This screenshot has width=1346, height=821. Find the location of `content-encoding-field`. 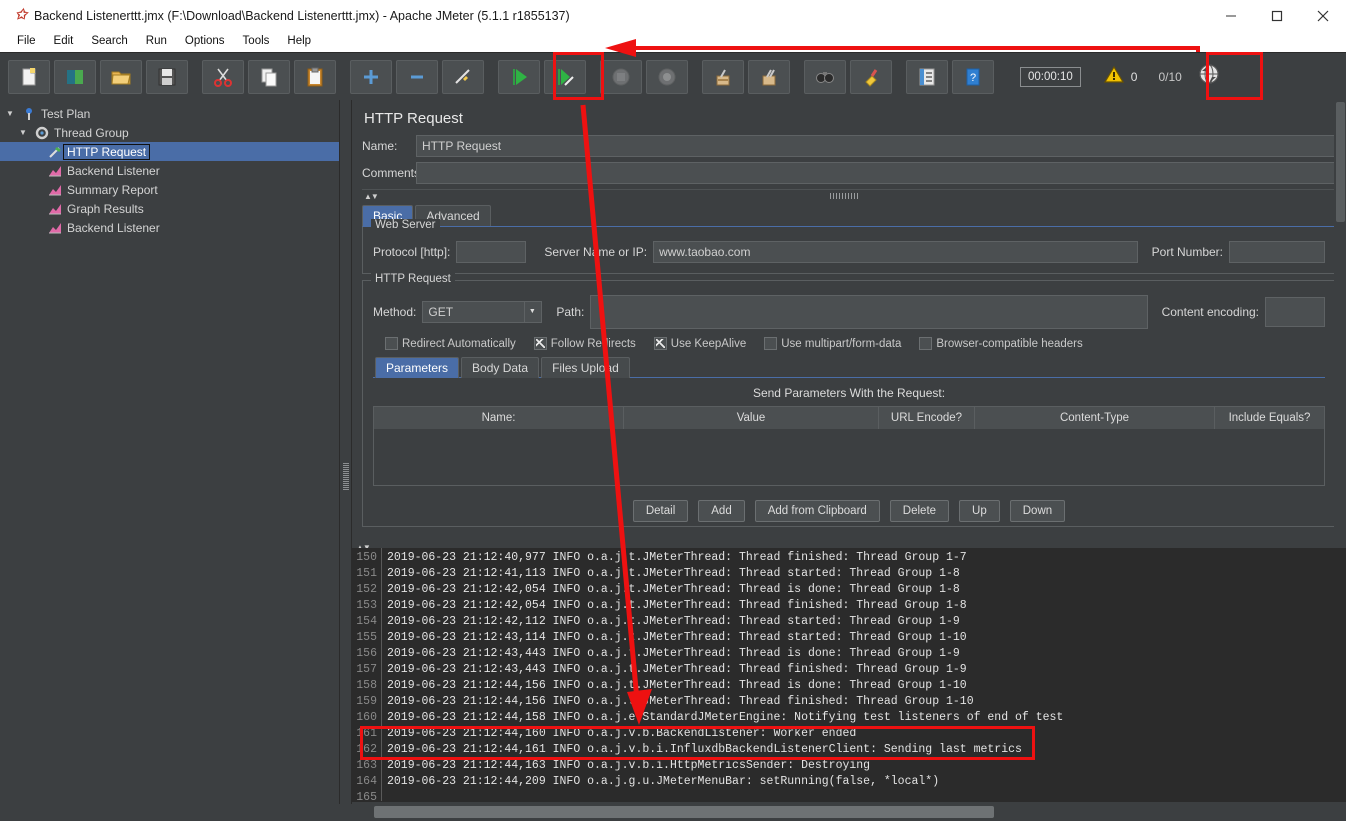

content-encoding-field is located at coordinates (1295, 312).